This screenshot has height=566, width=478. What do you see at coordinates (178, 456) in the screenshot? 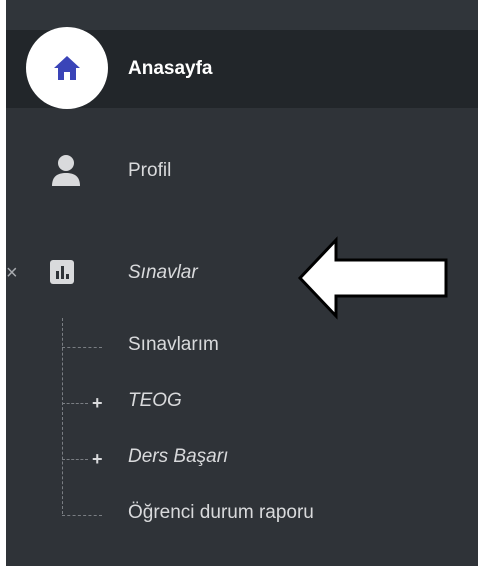
I see `submenu-item-label: Ders Başarı` at bounding box center [178, 456].